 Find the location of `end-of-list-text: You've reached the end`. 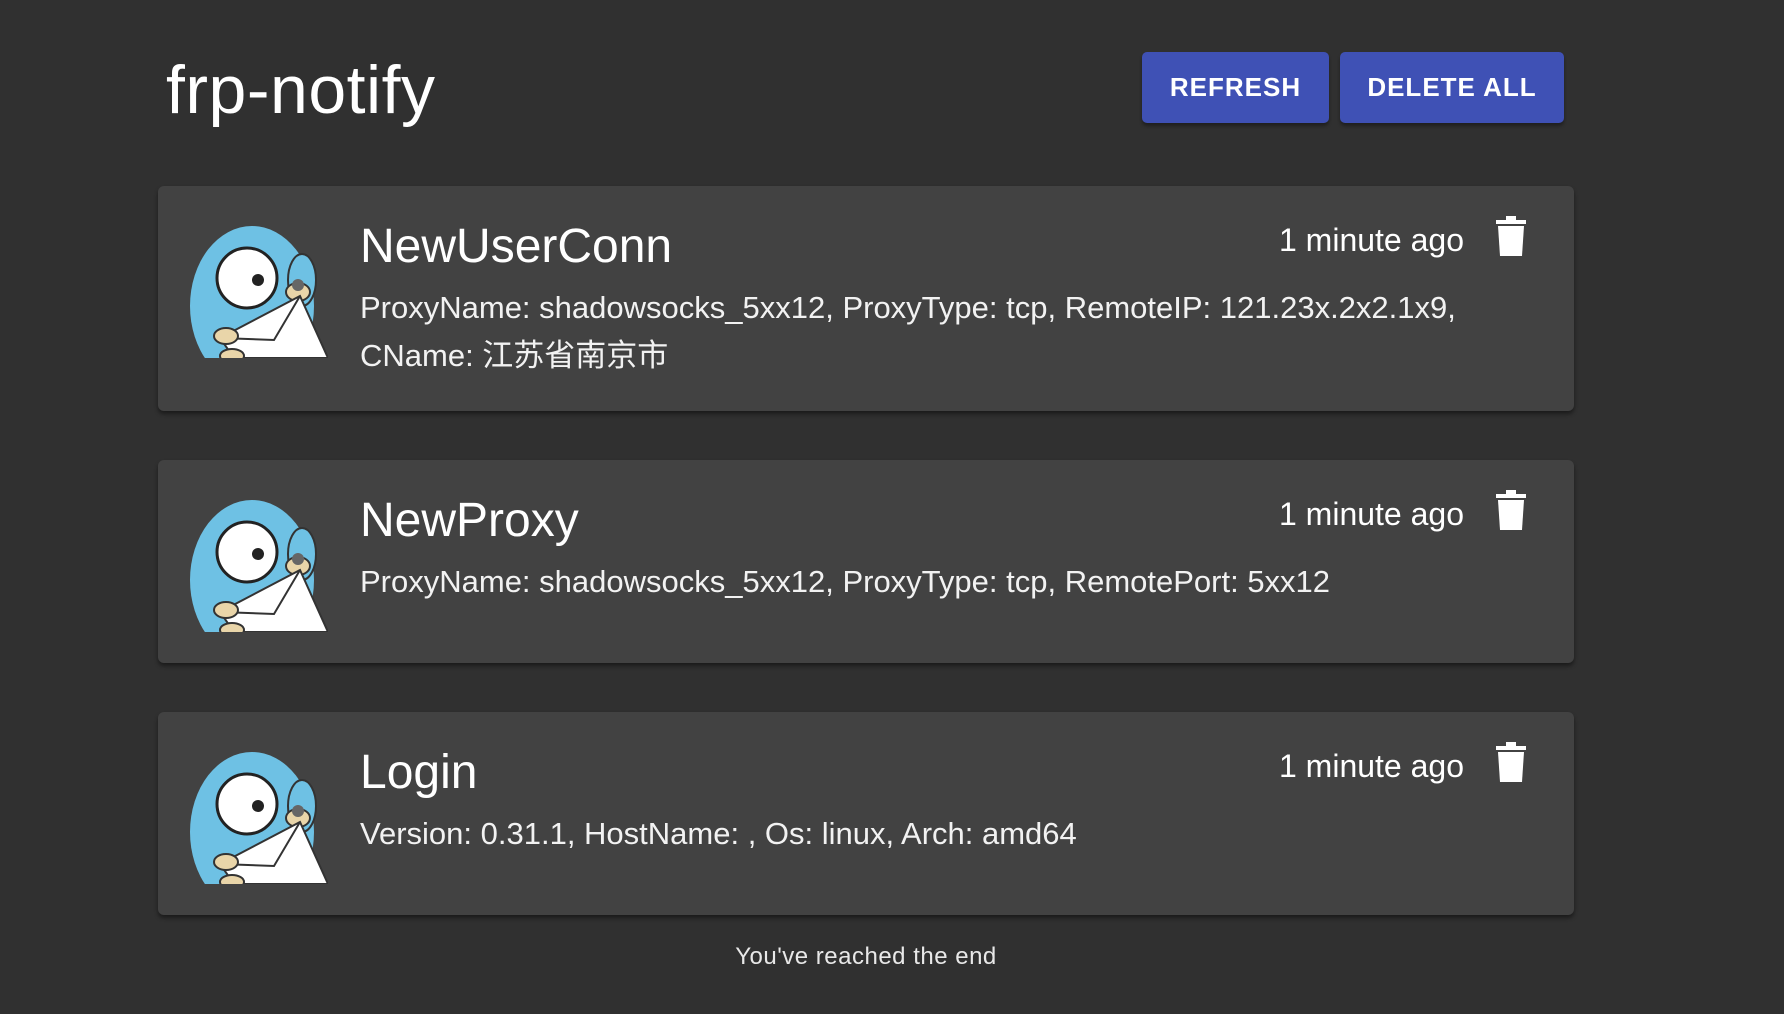

end-of-list-text: You've reached the end is located at coordinates (866, 956).